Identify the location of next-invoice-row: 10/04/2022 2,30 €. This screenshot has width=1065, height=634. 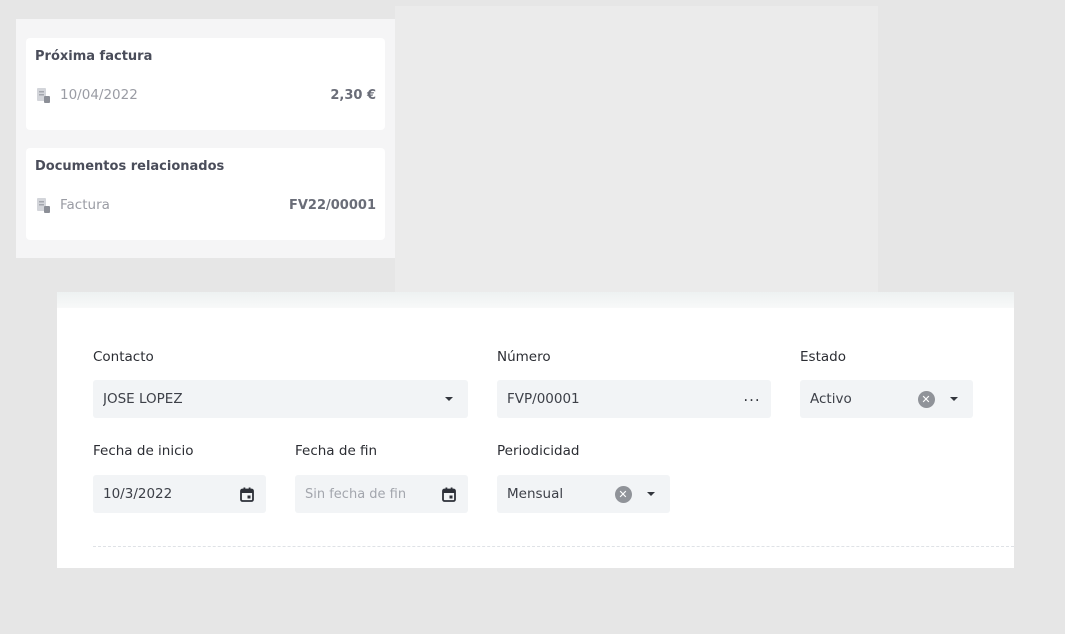
(205, 95).